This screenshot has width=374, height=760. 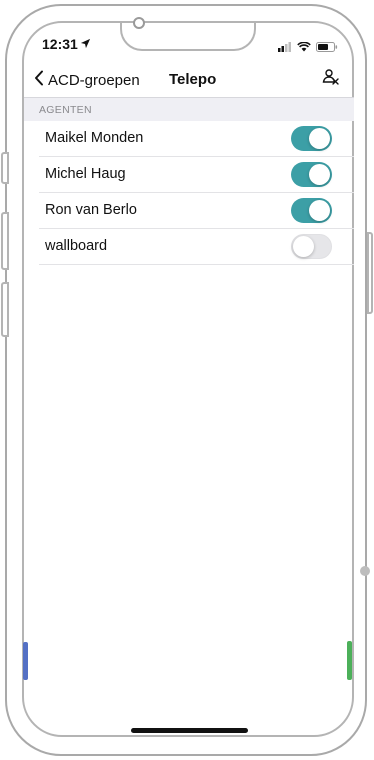 What do you see at coordinates (5, 168) in the screenshot?
I see `side-button-mute` at bounding box center [5, 168].